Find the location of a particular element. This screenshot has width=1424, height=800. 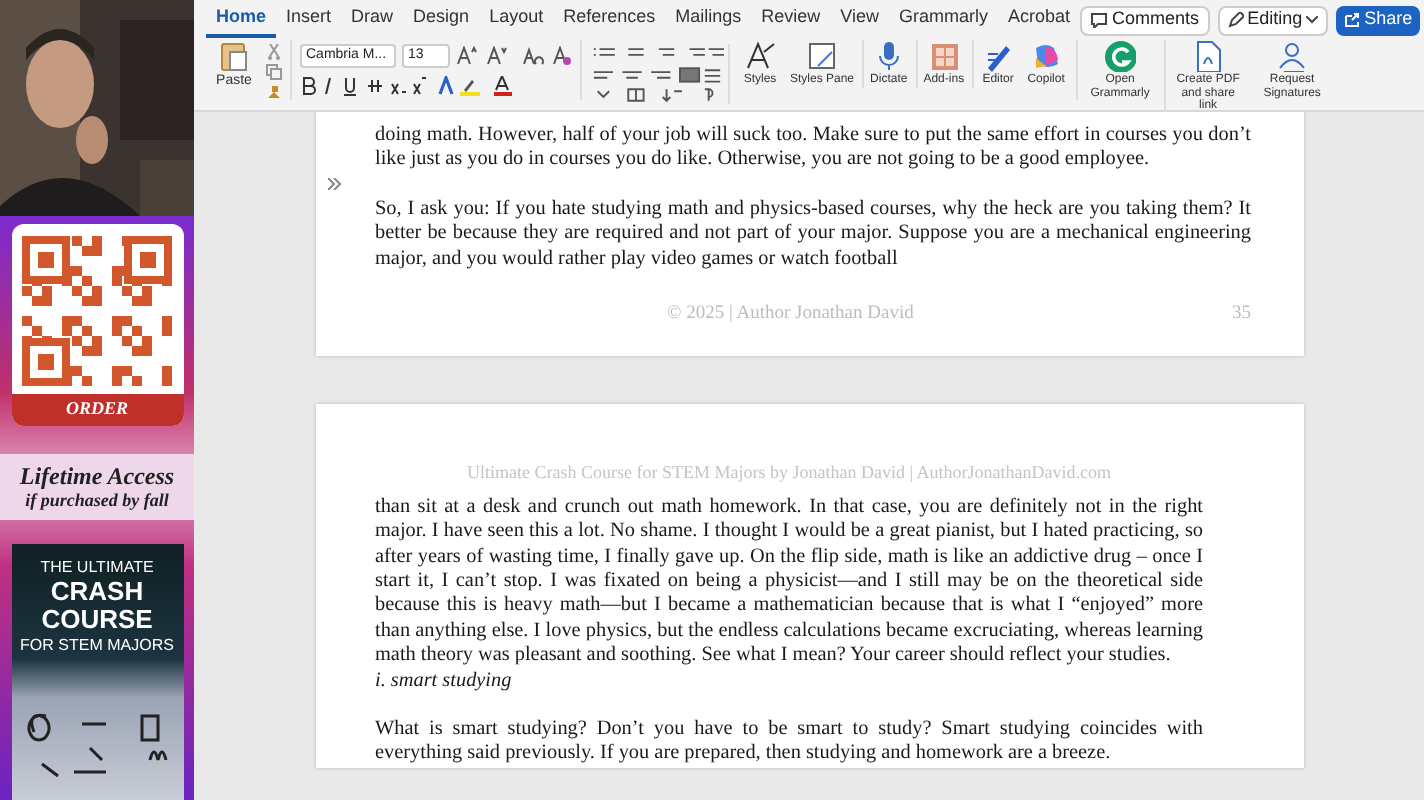

scissors-icon is located at coordinates (274, 52).